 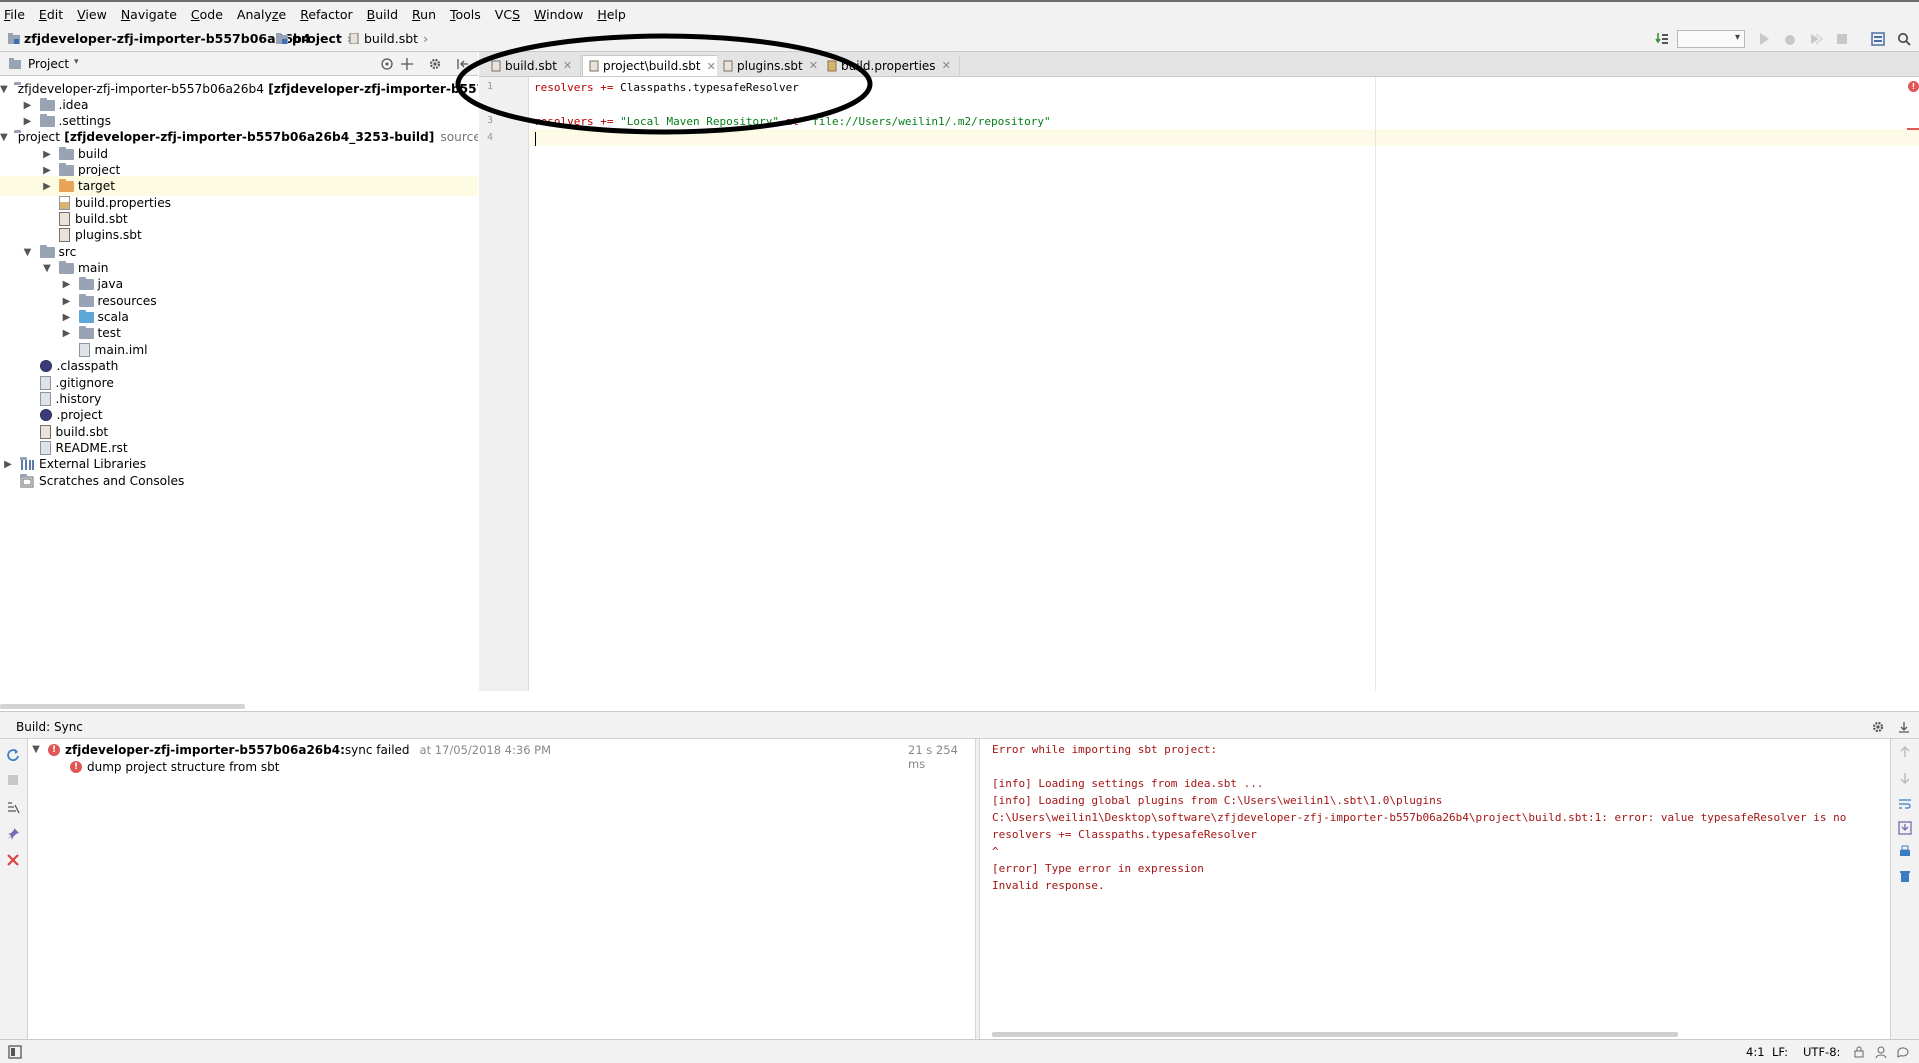 What do you see at coordinates (1662, 38) in the screenshot?
I see `build-project-icon` at bounding box center [1662, 38].